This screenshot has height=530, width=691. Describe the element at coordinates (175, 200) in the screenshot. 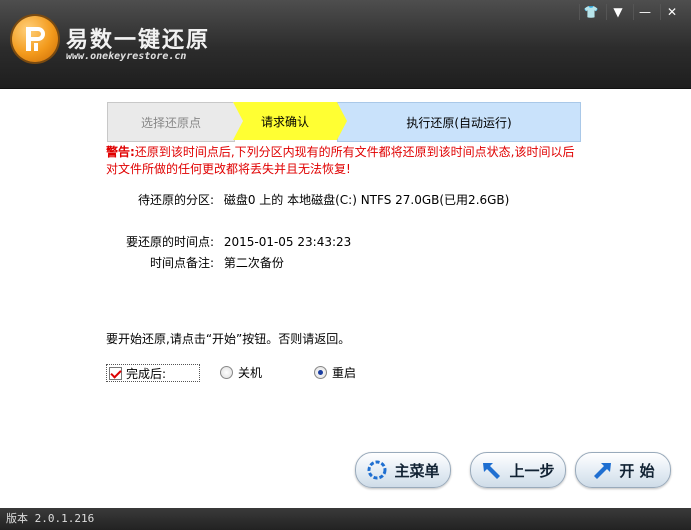

I see `partition-label: 待还原的分区:` at that location.